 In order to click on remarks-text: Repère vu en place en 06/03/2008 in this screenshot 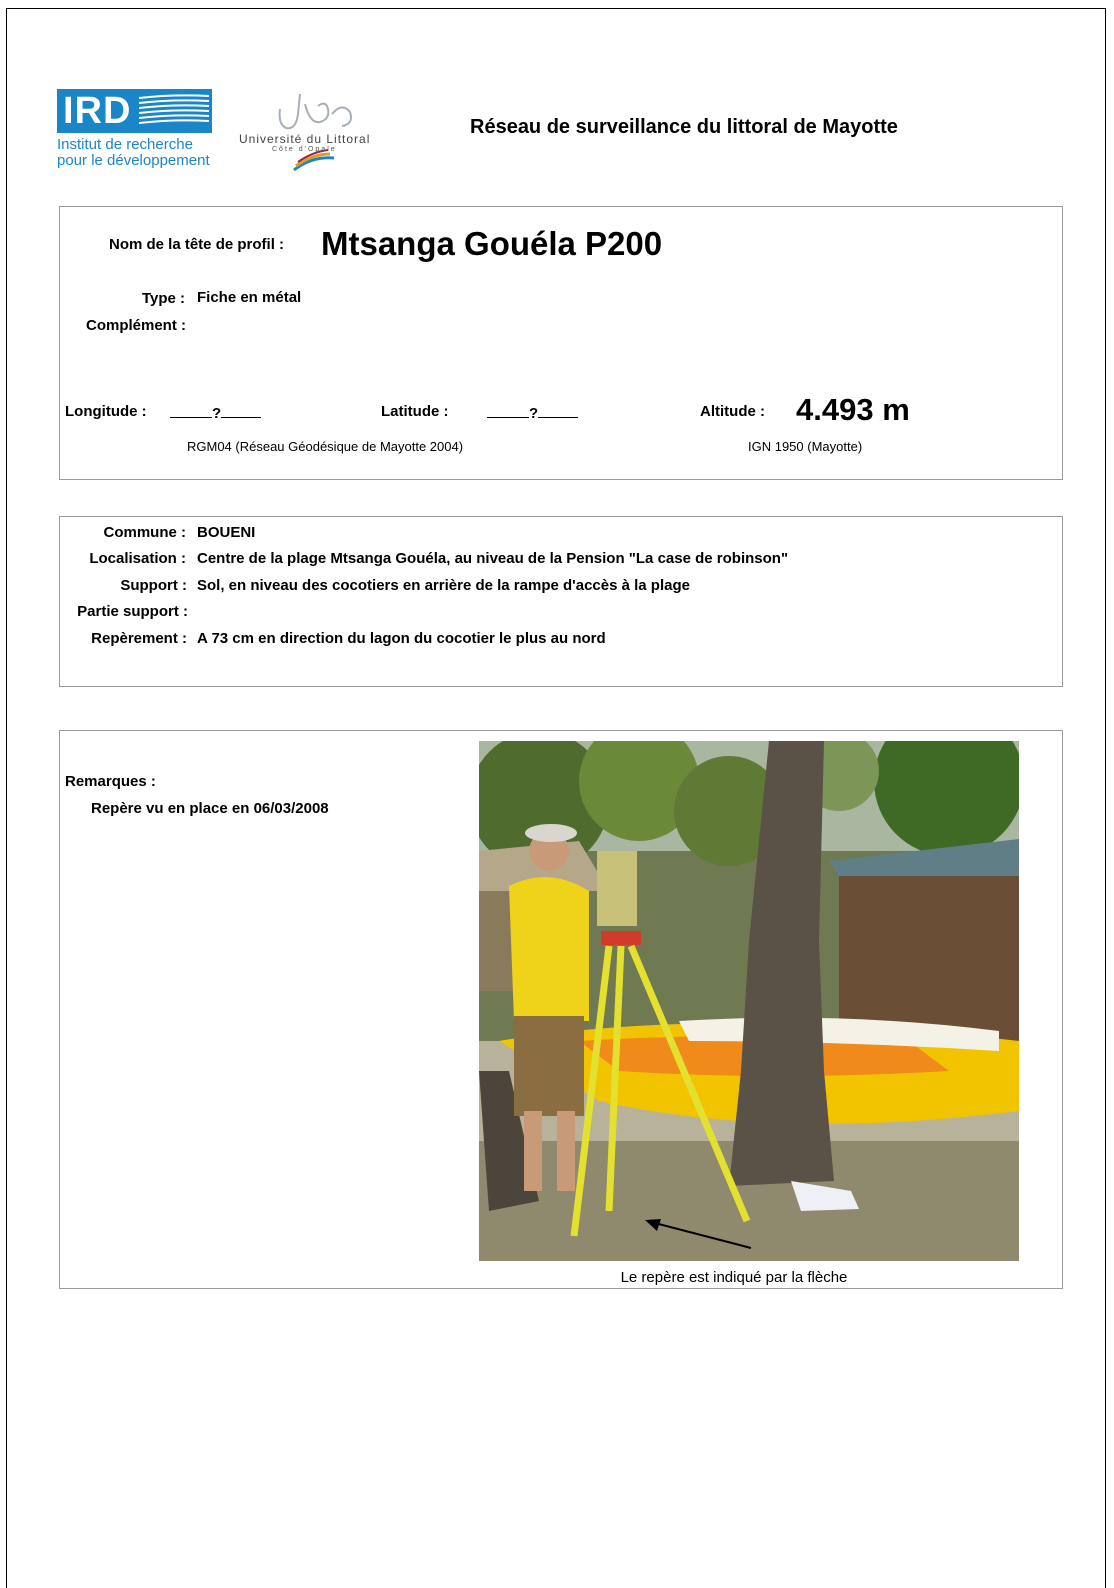, I will do `click(210, 808)`.